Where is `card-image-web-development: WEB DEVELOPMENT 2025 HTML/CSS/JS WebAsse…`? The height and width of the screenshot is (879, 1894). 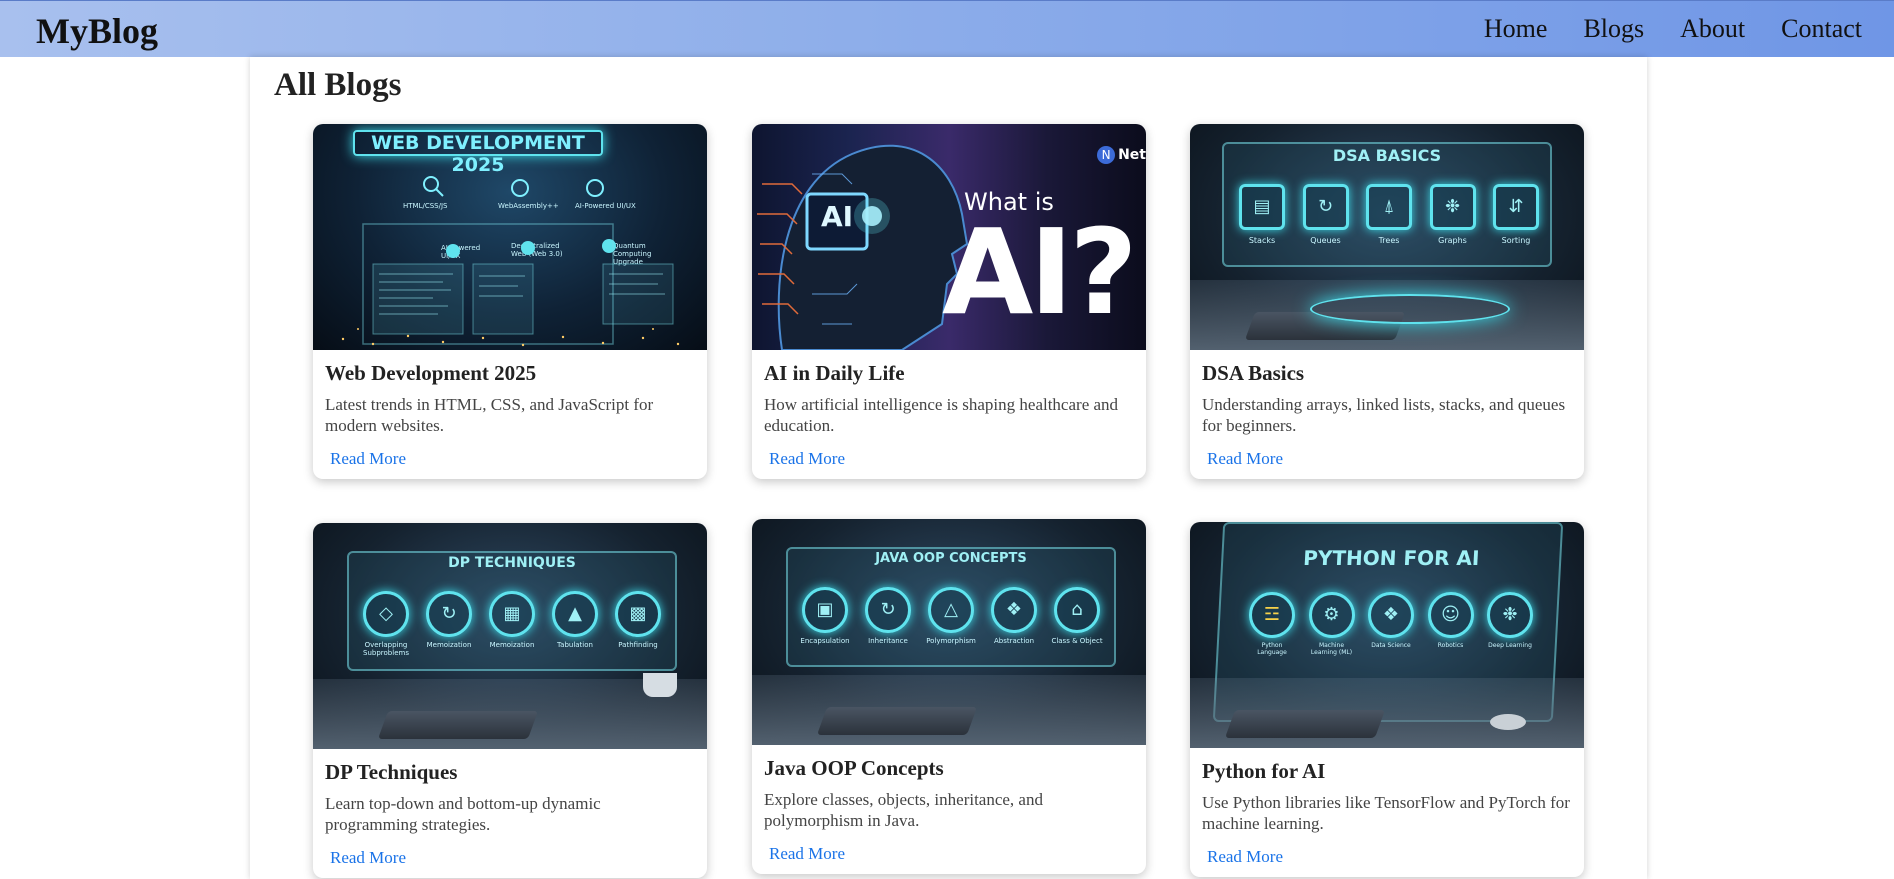
card-image-web-development: WEB DEVELOPMENT 2025 HTML/CSS/JS WebAsse… is located at coordinates (510, 237).